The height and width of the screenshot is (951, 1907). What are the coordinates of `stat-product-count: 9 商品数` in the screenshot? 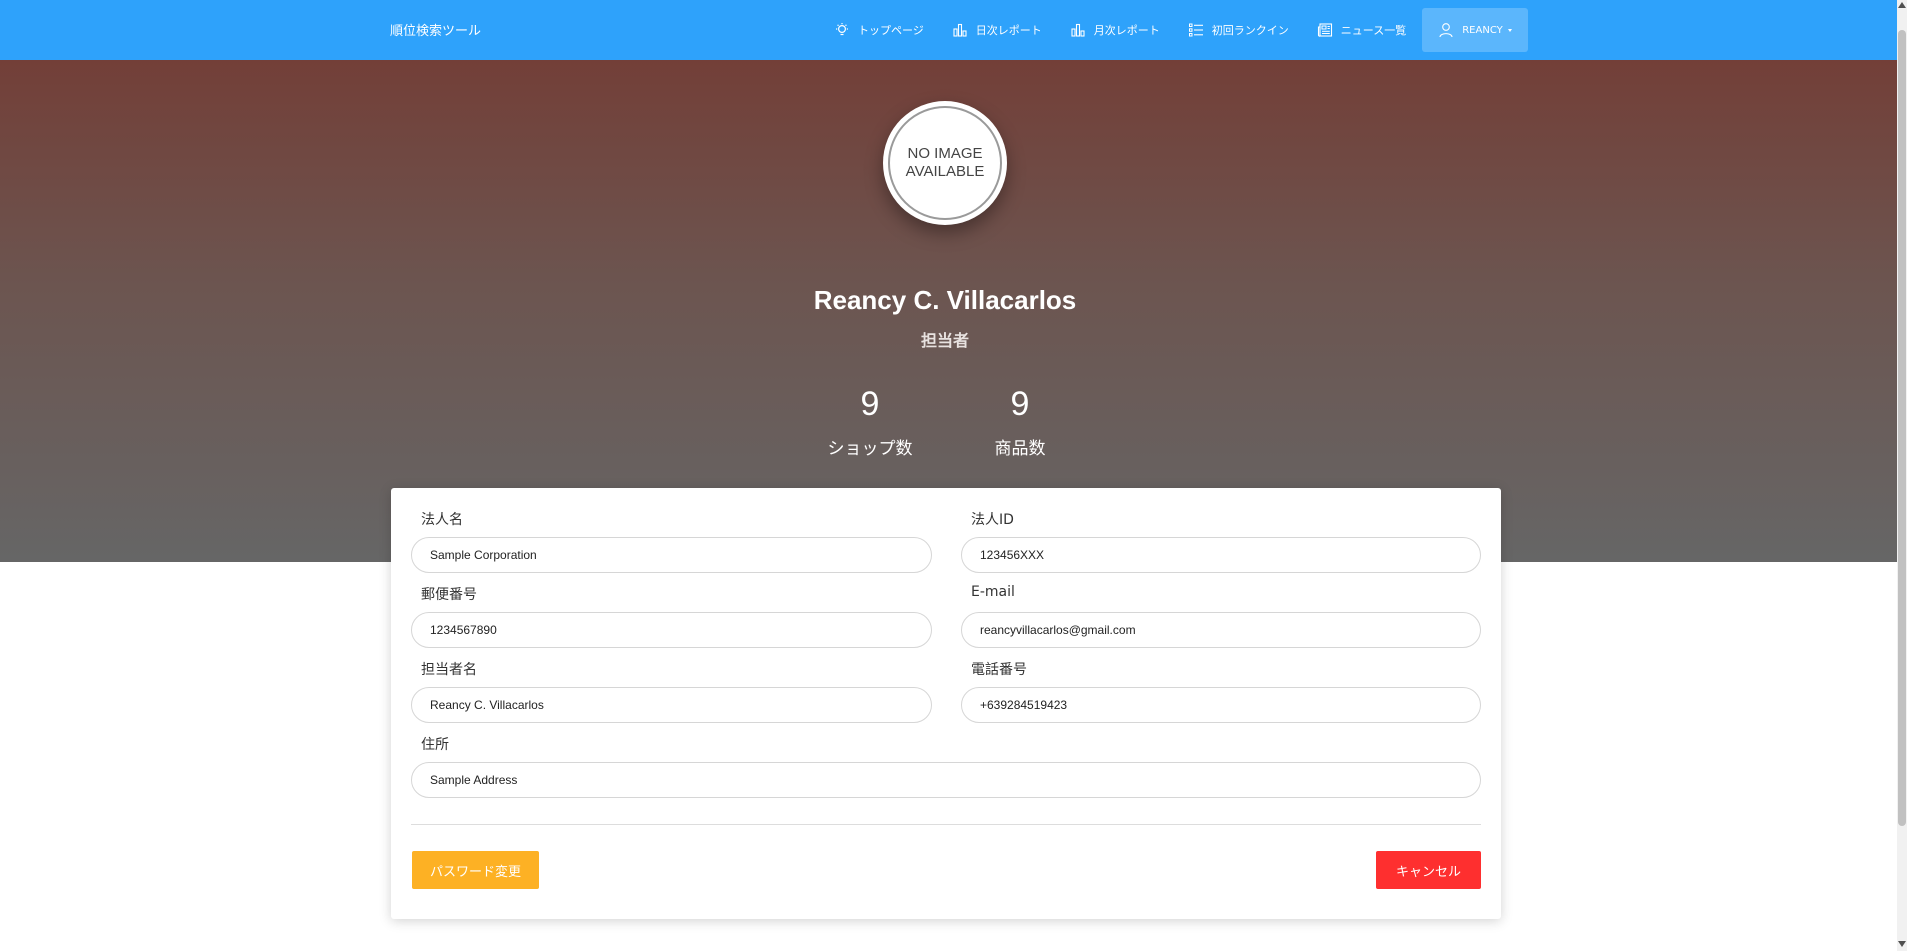 It's located at (1020, 421).